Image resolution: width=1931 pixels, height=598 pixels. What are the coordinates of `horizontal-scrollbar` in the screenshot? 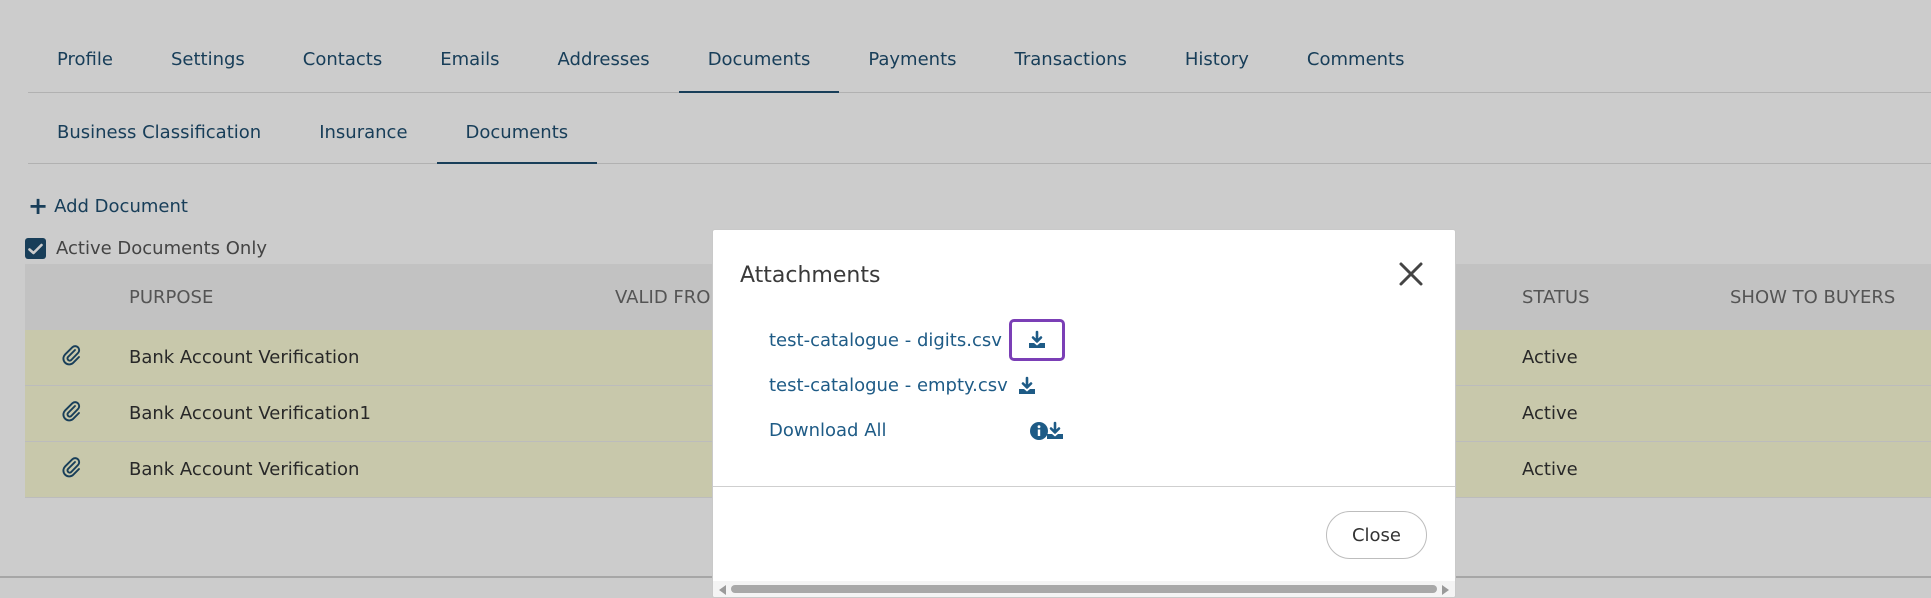 It's located at (1084, 589).